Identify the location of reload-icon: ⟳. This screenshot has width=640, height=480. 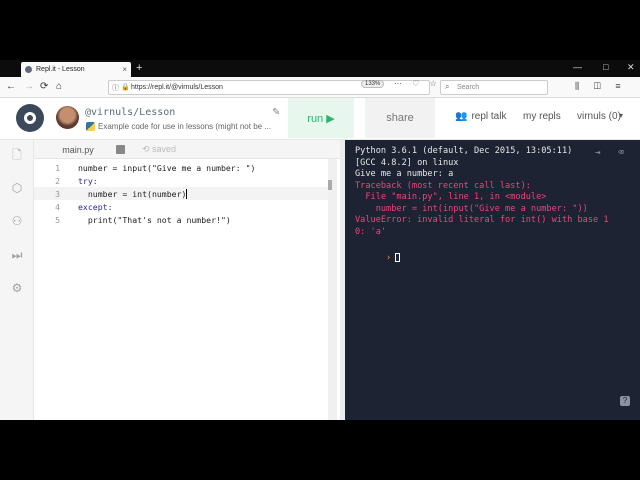
(44, 86).